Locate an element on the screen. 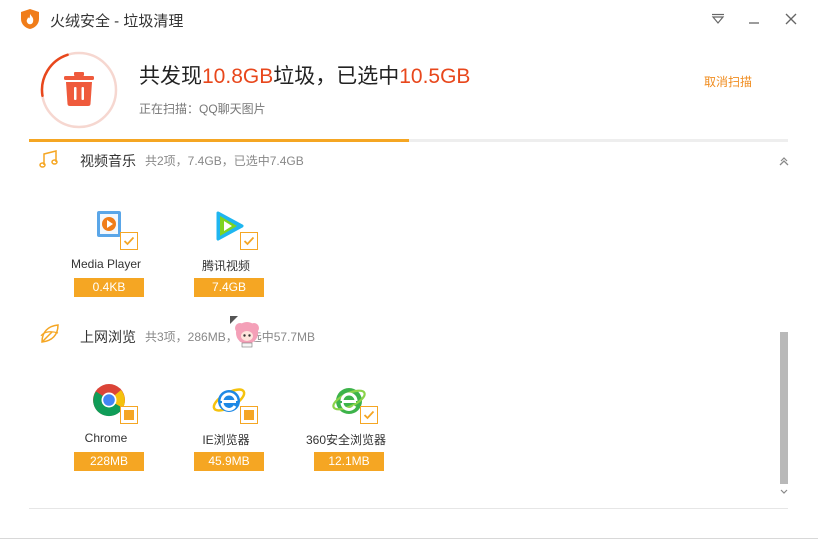 This screenshot has width=818, height=541. scan-result-headline: 共发现10.8GB垃圾，已选中10.5GB is located at coordinates (304, 75).